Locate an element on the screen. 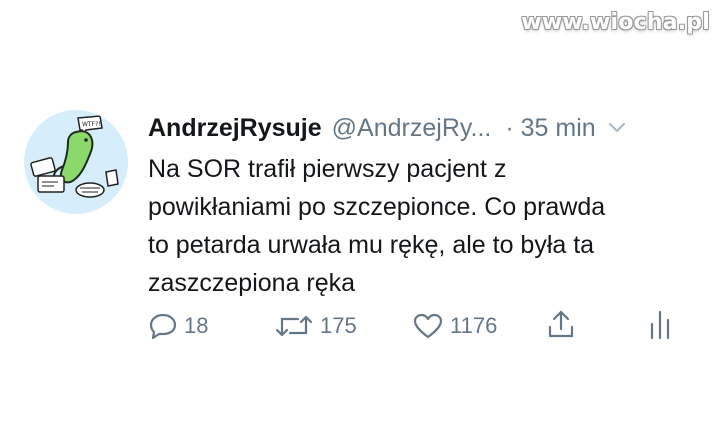 This screenshot has height=442, width=720. timestamp: · 35 min is located at coordinates (550, 128).